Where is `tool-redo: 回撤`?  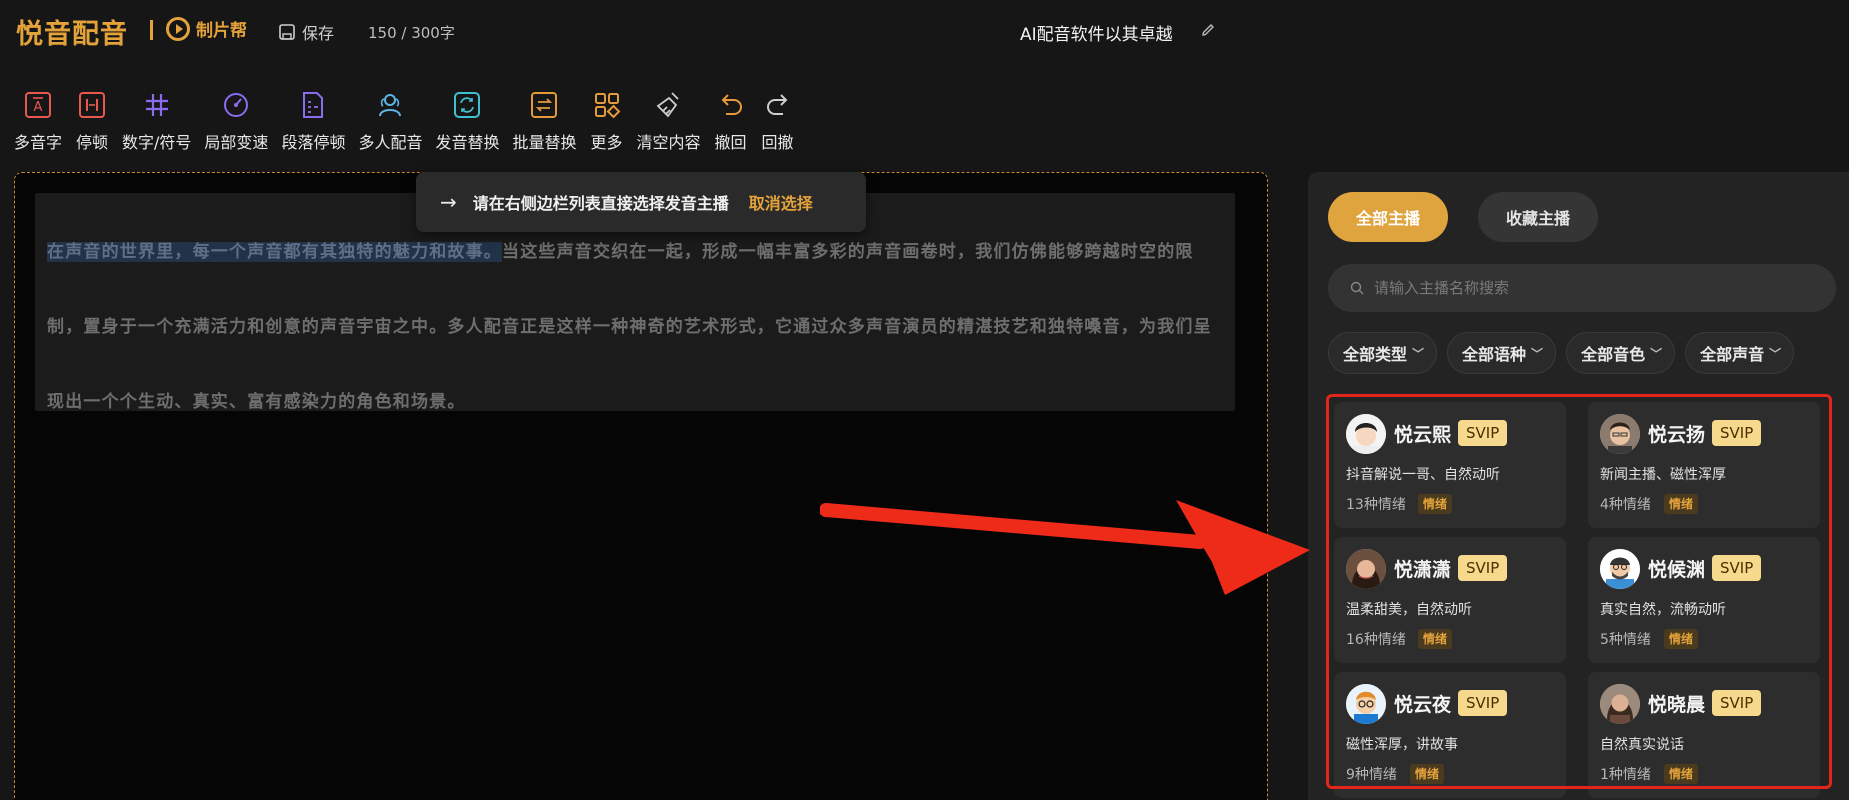
tool-redo: 回撤 is located at coordinates (778, 120).